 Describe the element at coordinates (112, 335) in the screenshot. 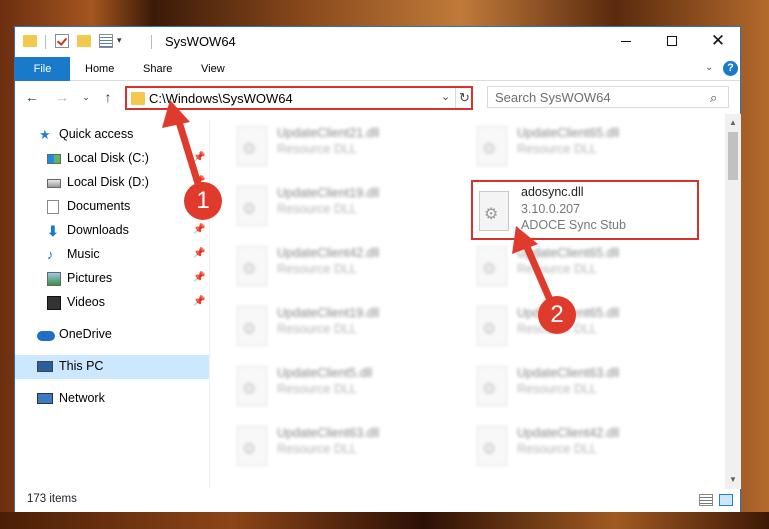

I see `sidebar-item-onedrive: OneDrive` at that location.